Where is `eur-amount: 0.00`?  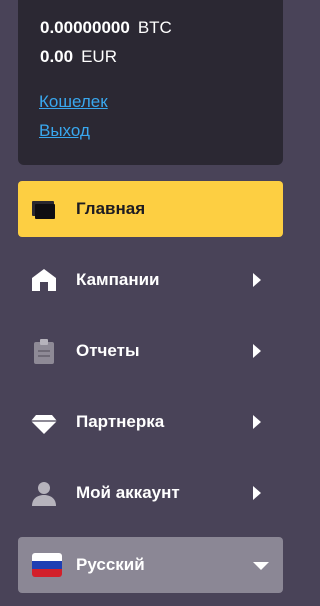 eur-amount: 0.00 is located at coordinates (57, 56).